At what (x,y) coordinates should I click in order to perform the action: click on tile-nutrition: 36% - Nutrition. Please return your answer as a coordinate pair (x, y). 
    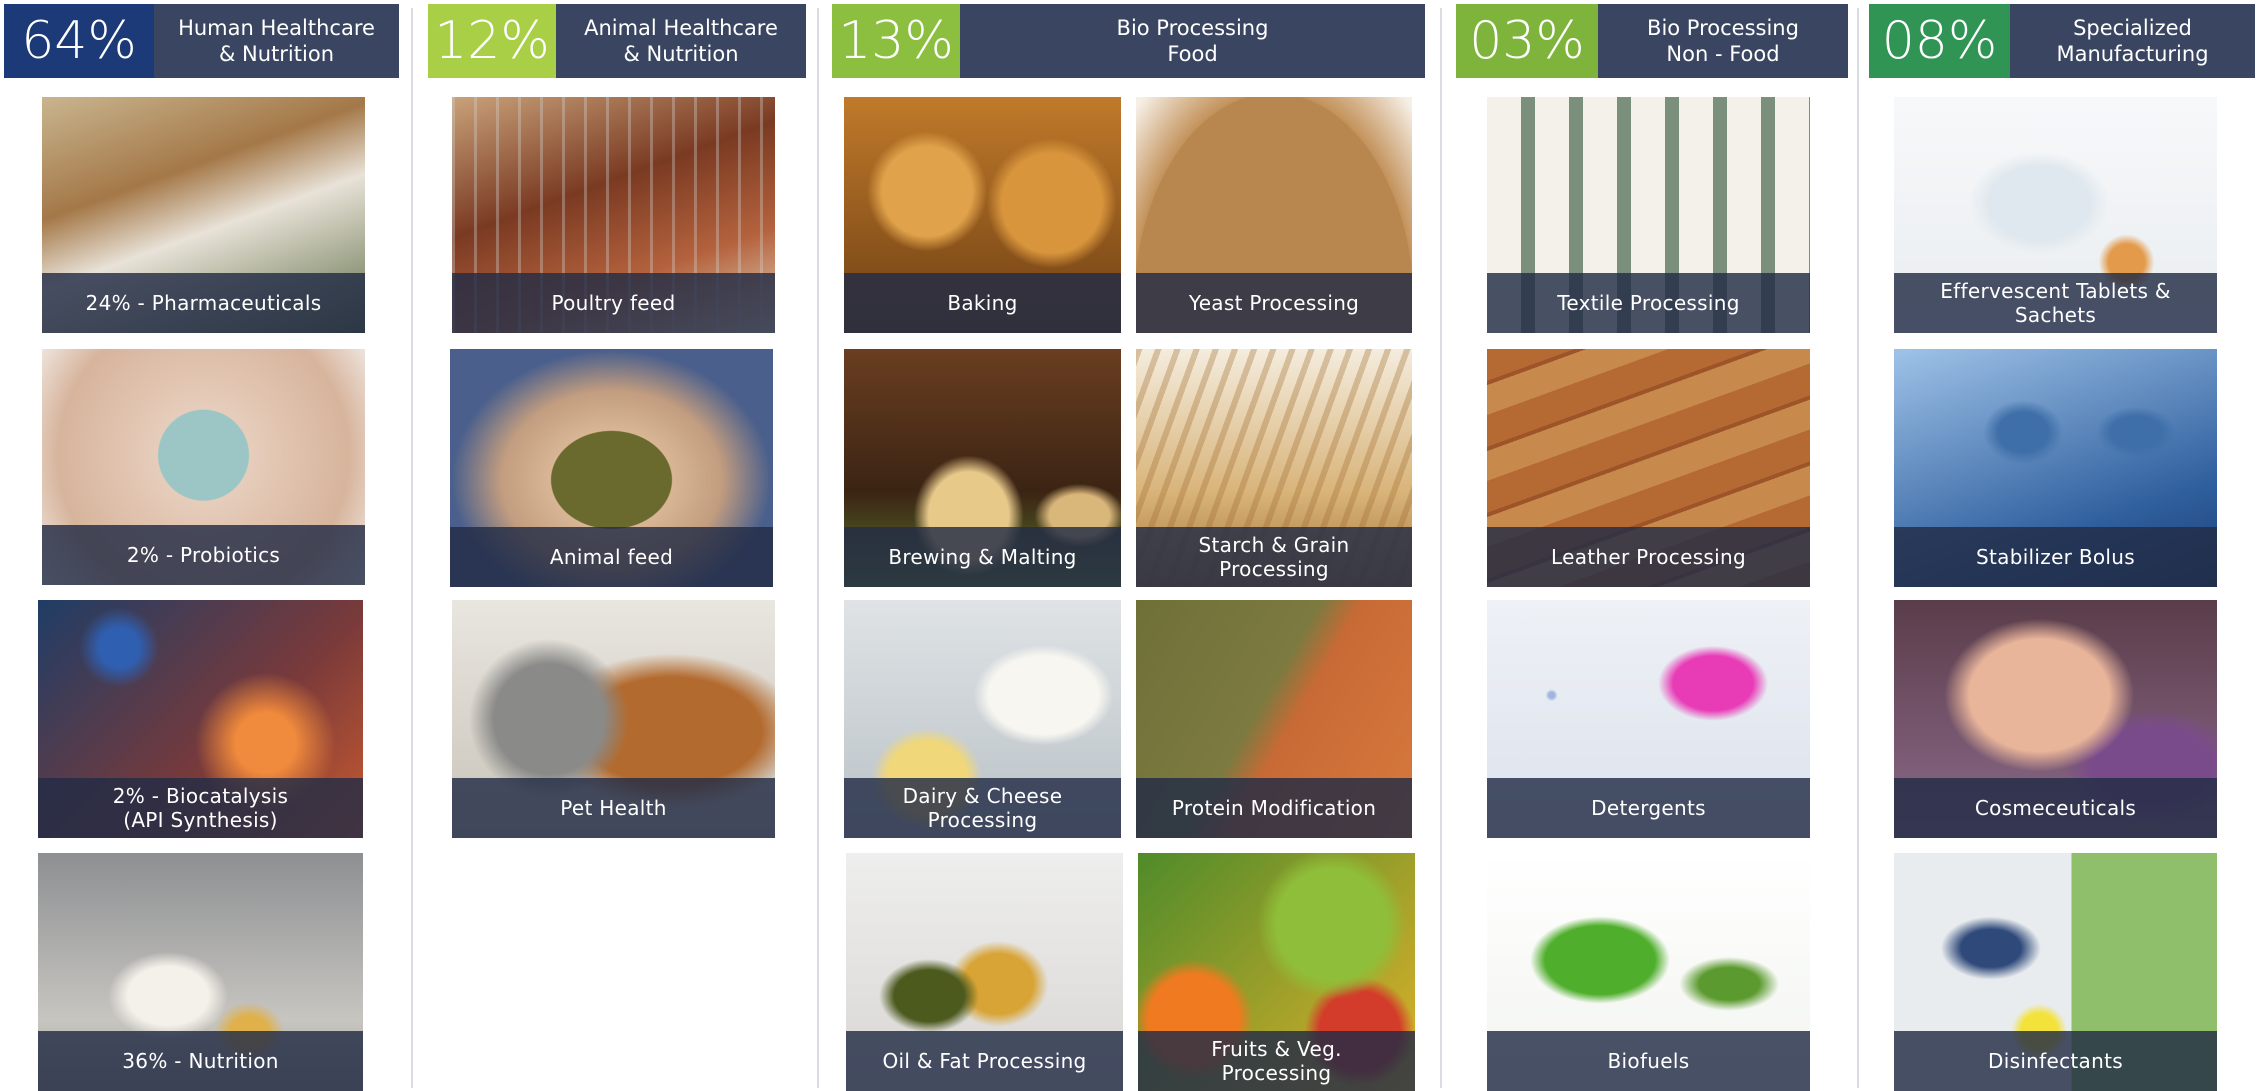
    Looking at the image, I should click on (200, 972).